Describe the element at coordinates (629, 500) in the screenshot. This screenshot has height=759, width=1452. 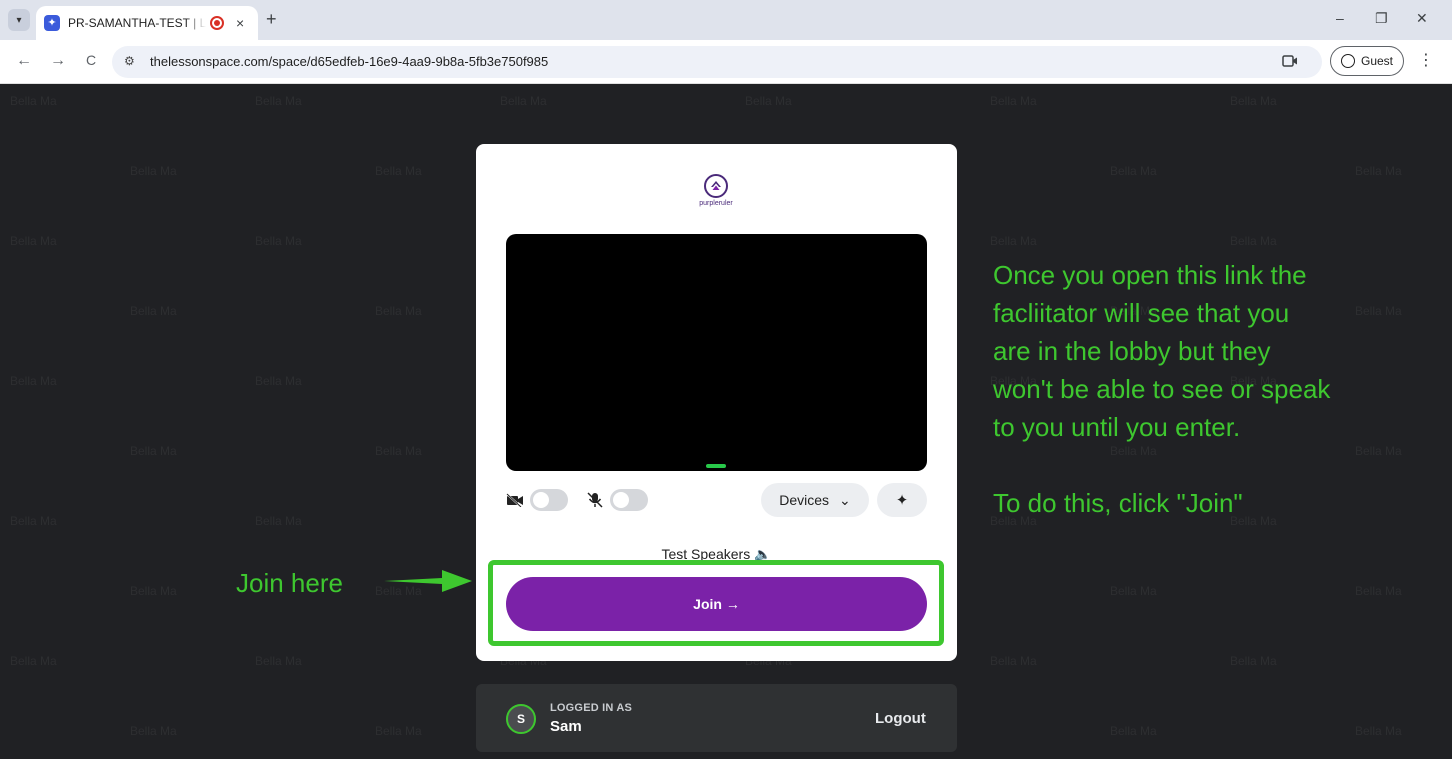
I see `microphone-switch` at that location.